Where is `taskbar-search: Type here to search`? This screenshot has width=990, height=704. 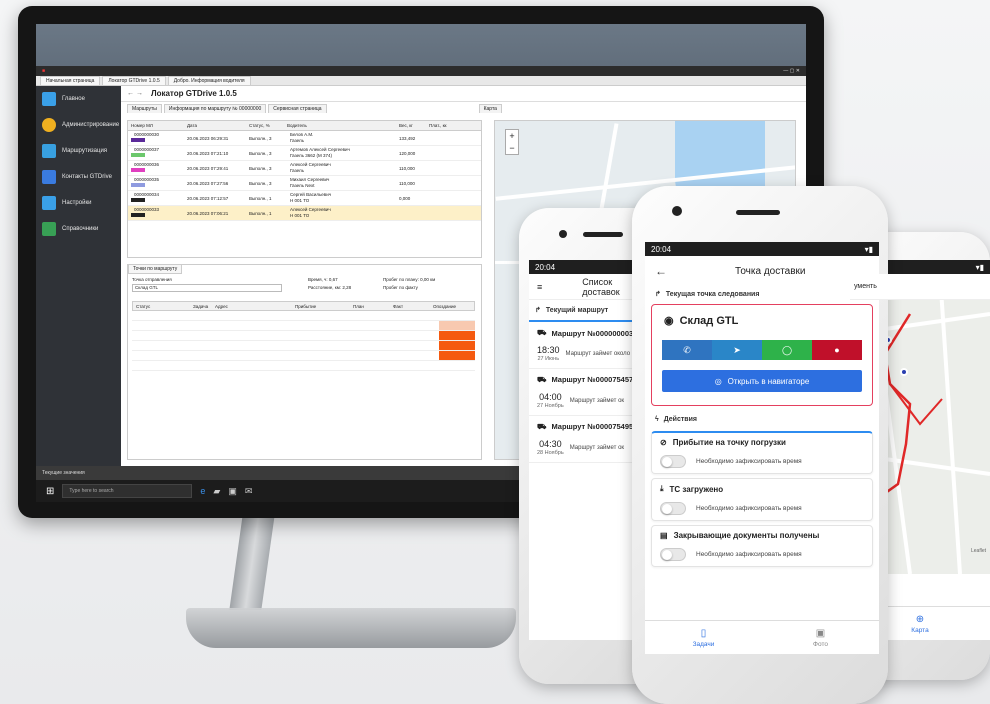 taskbar-search: Type here to search is located at coordinates (127, 491).